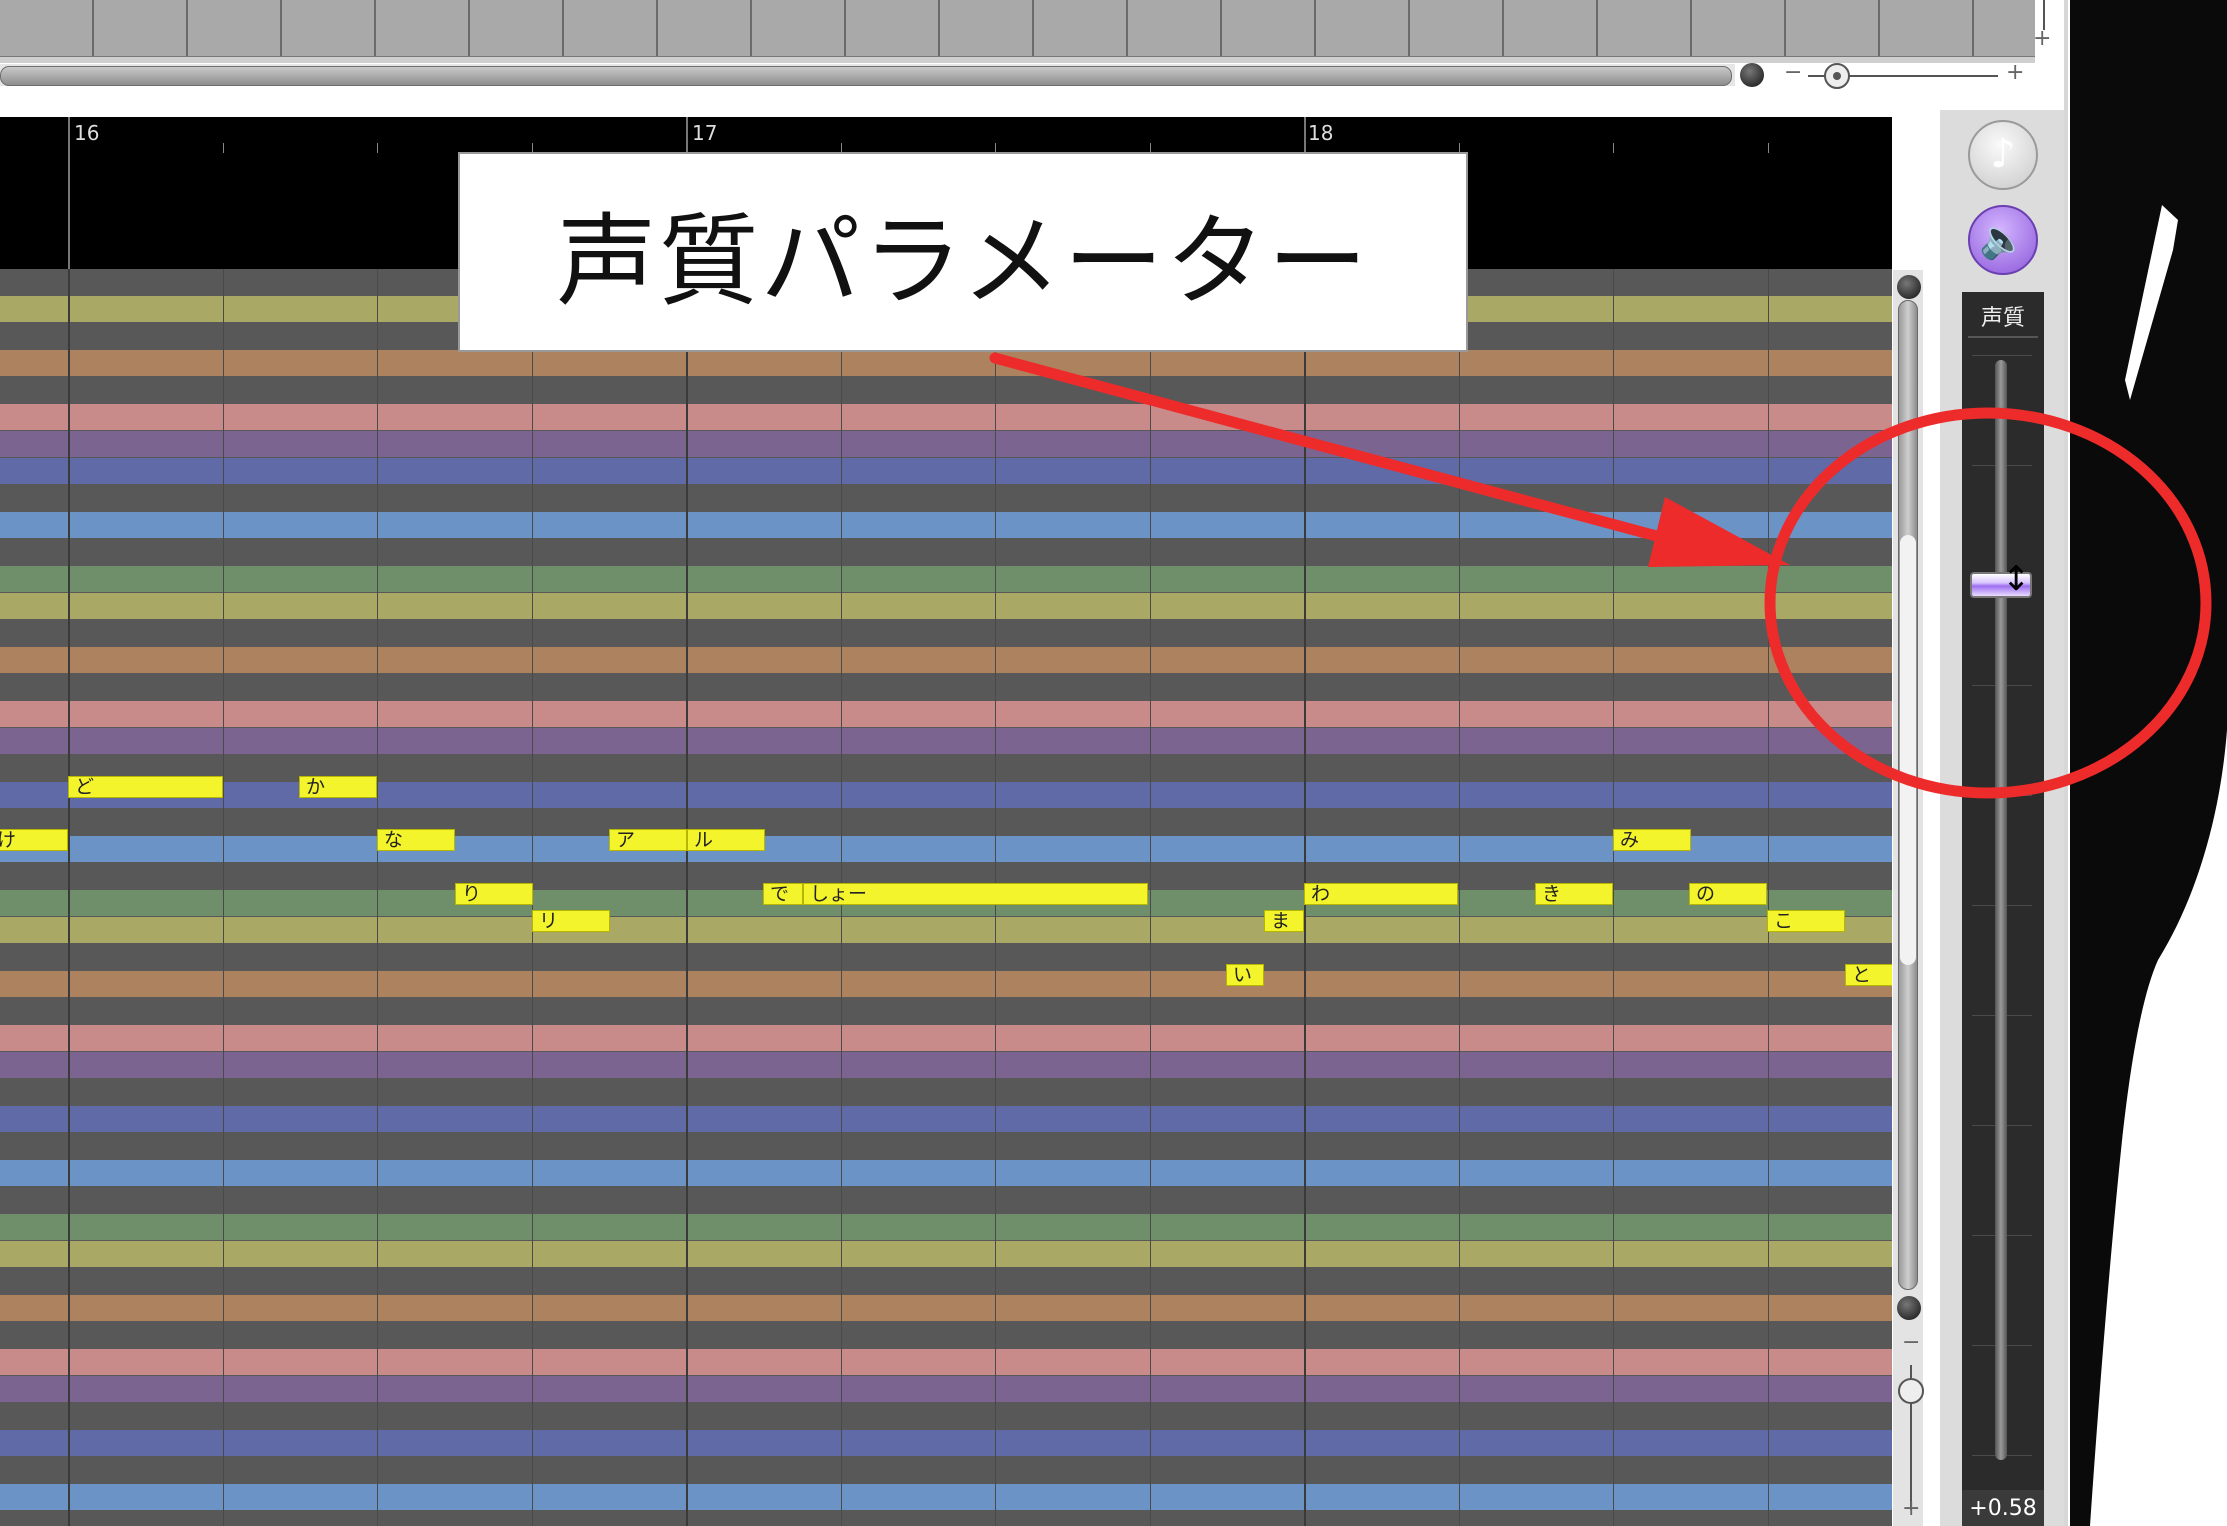 This screenshot has width=2227, height=1526. Describe the element at coordinates (1342, 451) in the screenshot. I see `annotation-arrow` at that location.